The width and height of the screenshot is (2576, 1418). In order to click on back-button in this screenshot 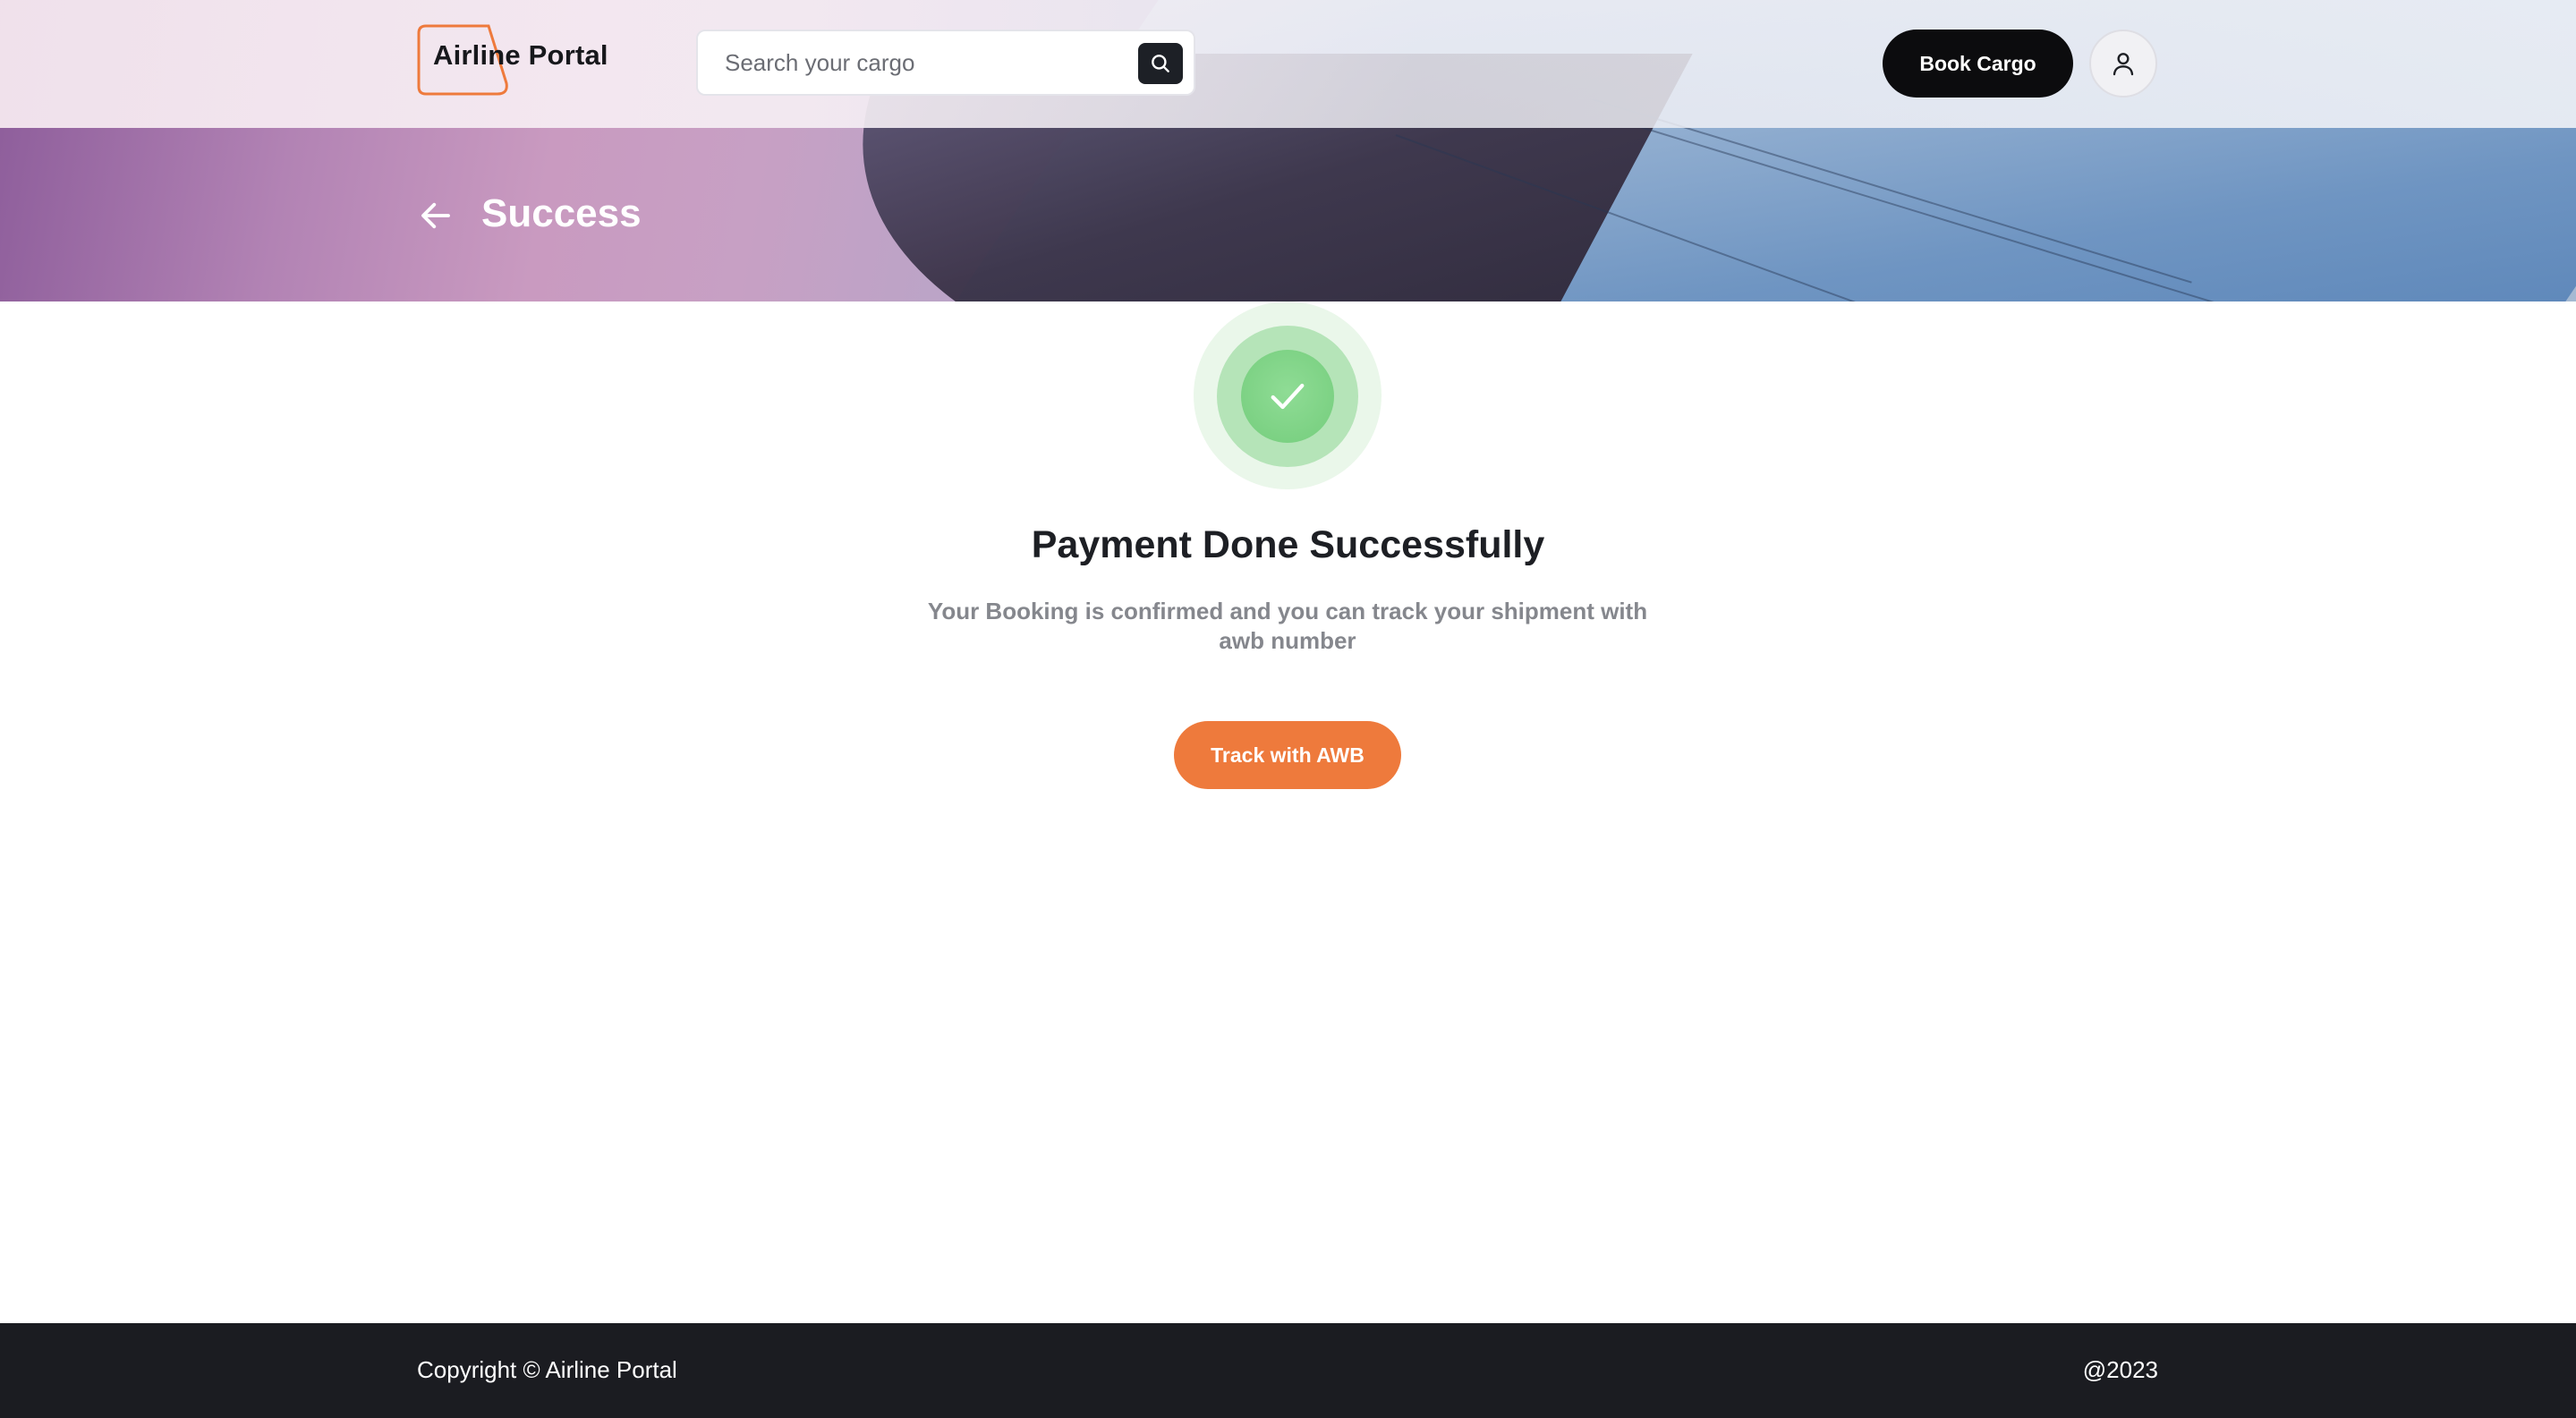, I will do `click(436, 215)`.